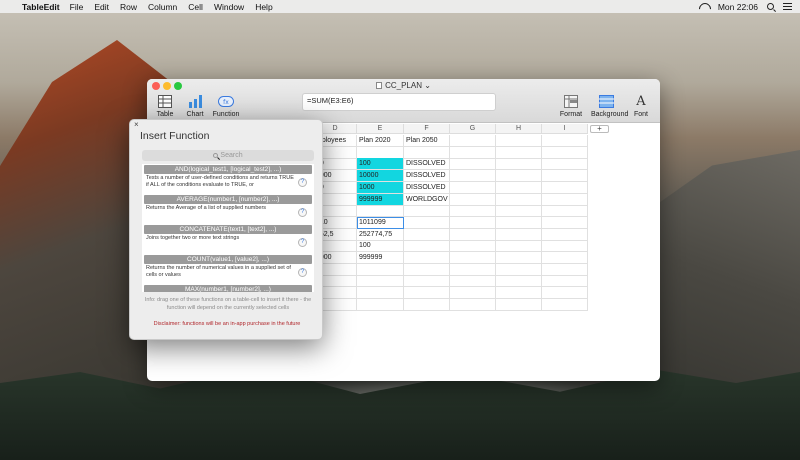  What do you see at coordinates (770, 6) in the screenshot?
I see `spotlight-icon` at bounding box center [770, 6].